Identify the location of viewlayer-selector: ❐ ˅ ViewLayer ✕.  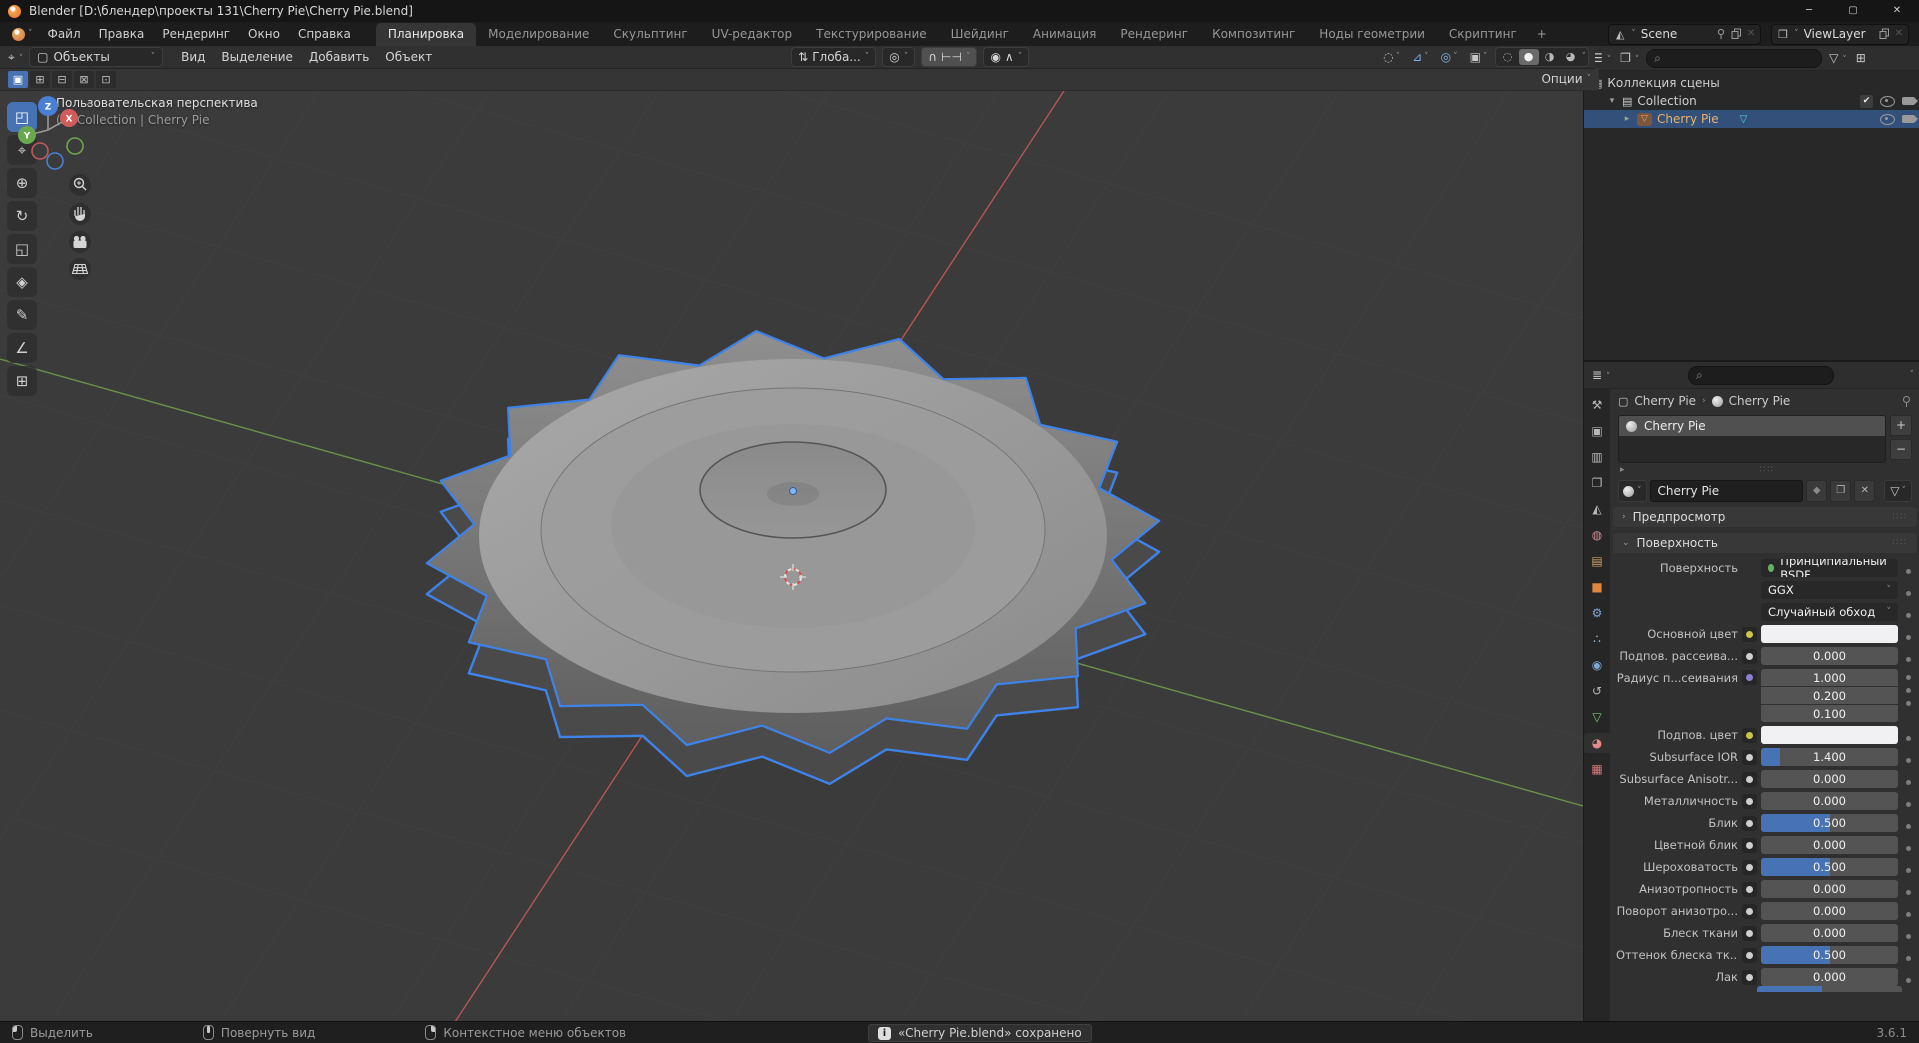
(1840, 34).